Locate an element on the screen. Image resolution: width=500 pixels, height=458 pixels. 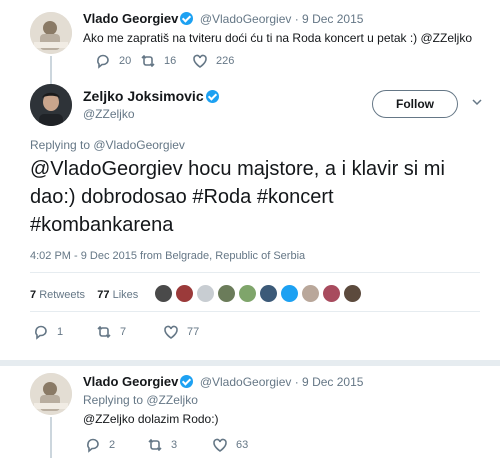
tweet1-retweet-button: 16 is located at coordinates (158, 61).